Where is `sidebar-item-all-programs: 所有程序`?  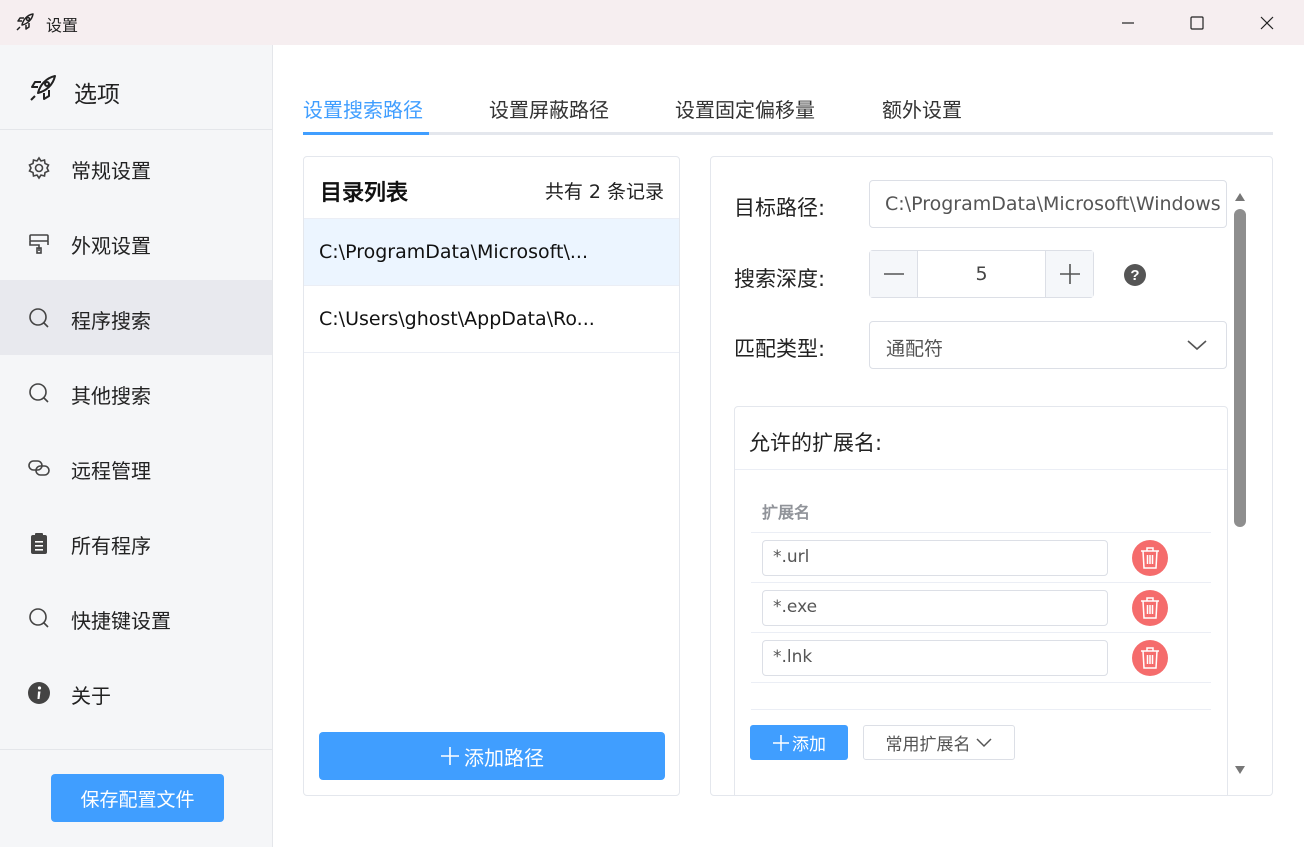 sidebar-item-all-programs: 所有程序 is located at coordinates (136, 542).